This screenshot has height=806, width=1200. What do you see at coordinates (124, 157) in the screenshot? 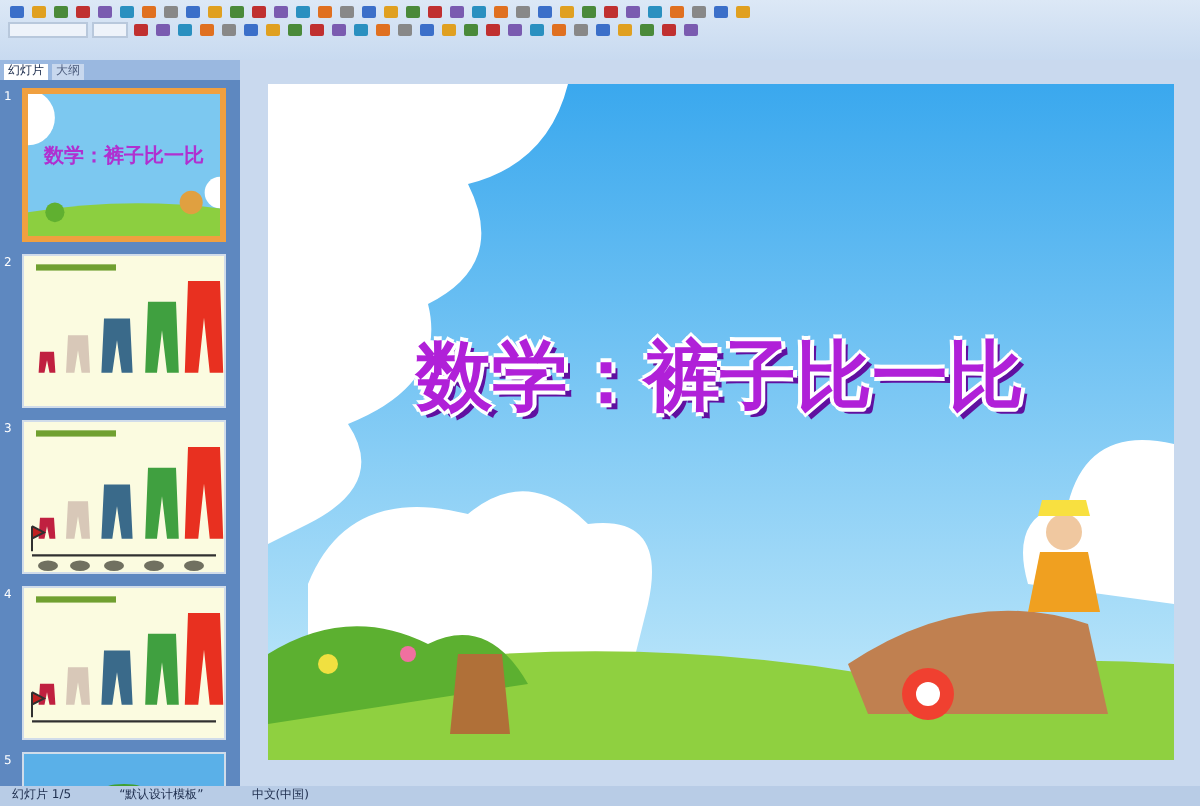
I see `thumbnail-title: 数学：裤子比一比` at bounding box center [124, 157].